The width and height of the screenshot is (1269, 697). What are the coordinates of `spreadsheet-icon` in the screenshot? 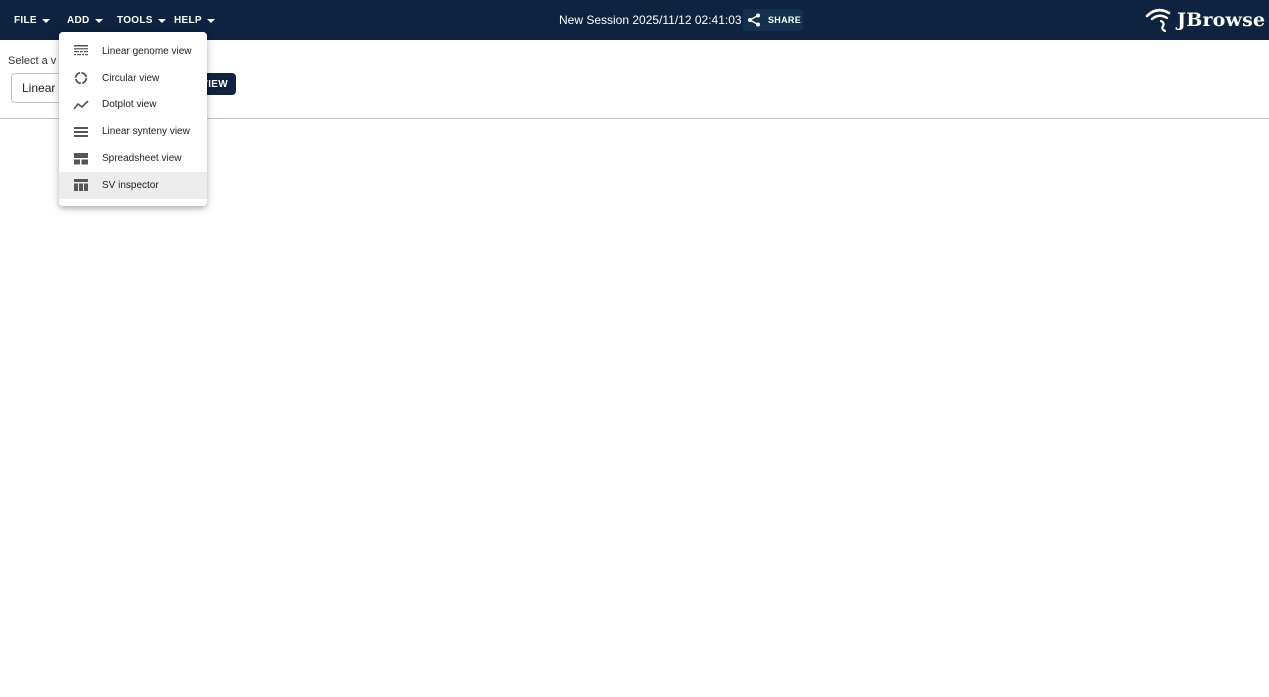 It's located at (81, 159).